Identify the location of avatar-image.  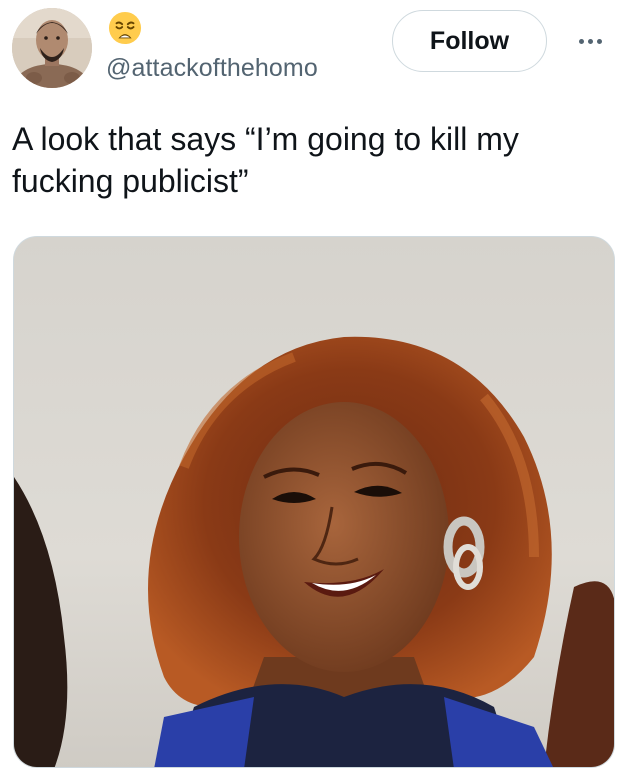
(52, 48).